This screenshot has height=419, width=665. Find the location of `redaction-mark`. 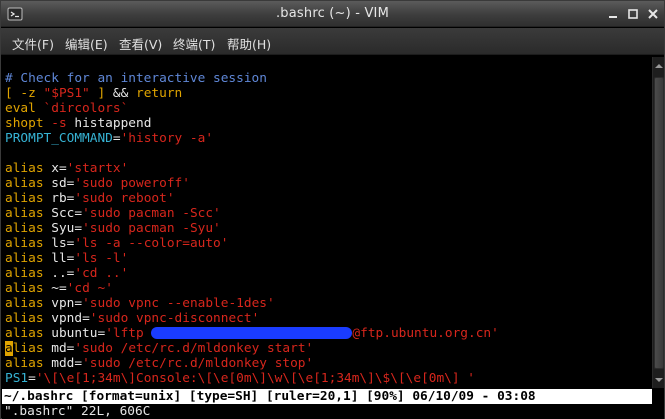

redaction-mark is located at coordinates (252, 332).